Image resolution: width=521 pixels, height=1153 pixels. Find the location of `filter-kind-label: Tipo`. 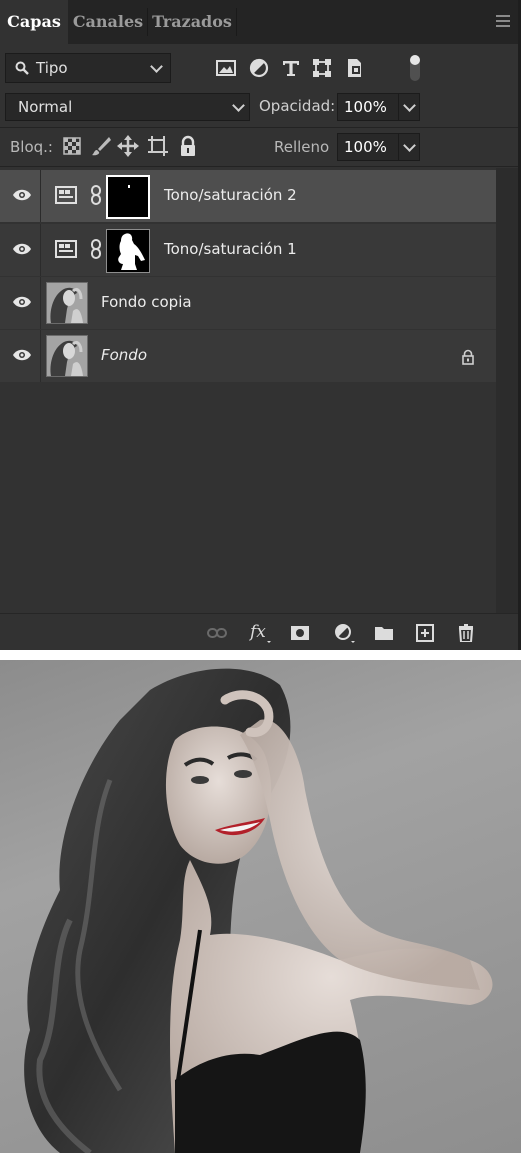

filter-kind-label: Tipo is located at coordinates (52, 68).